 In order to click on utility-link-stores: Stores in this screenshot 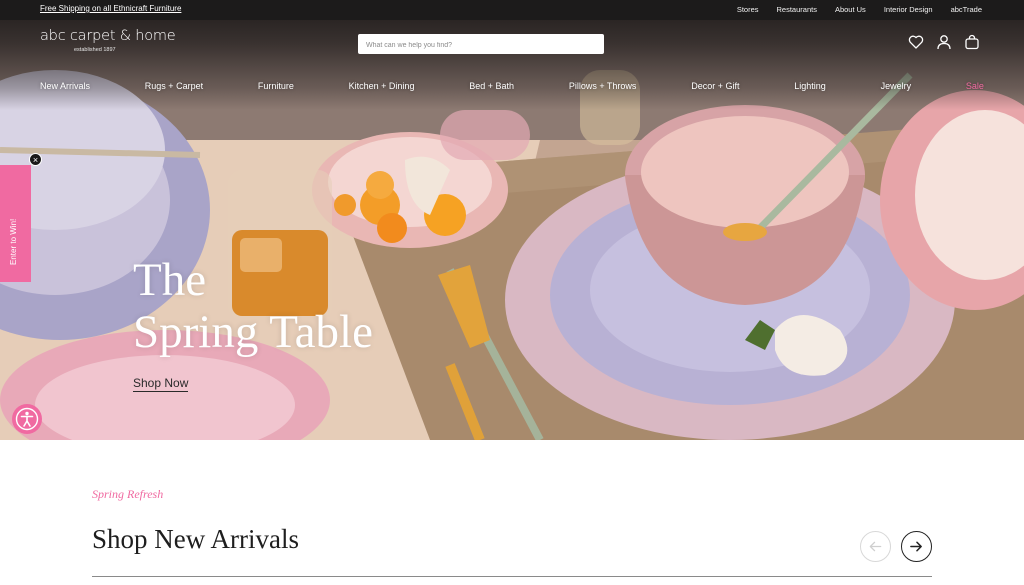, I will do `click(748, 9)`.